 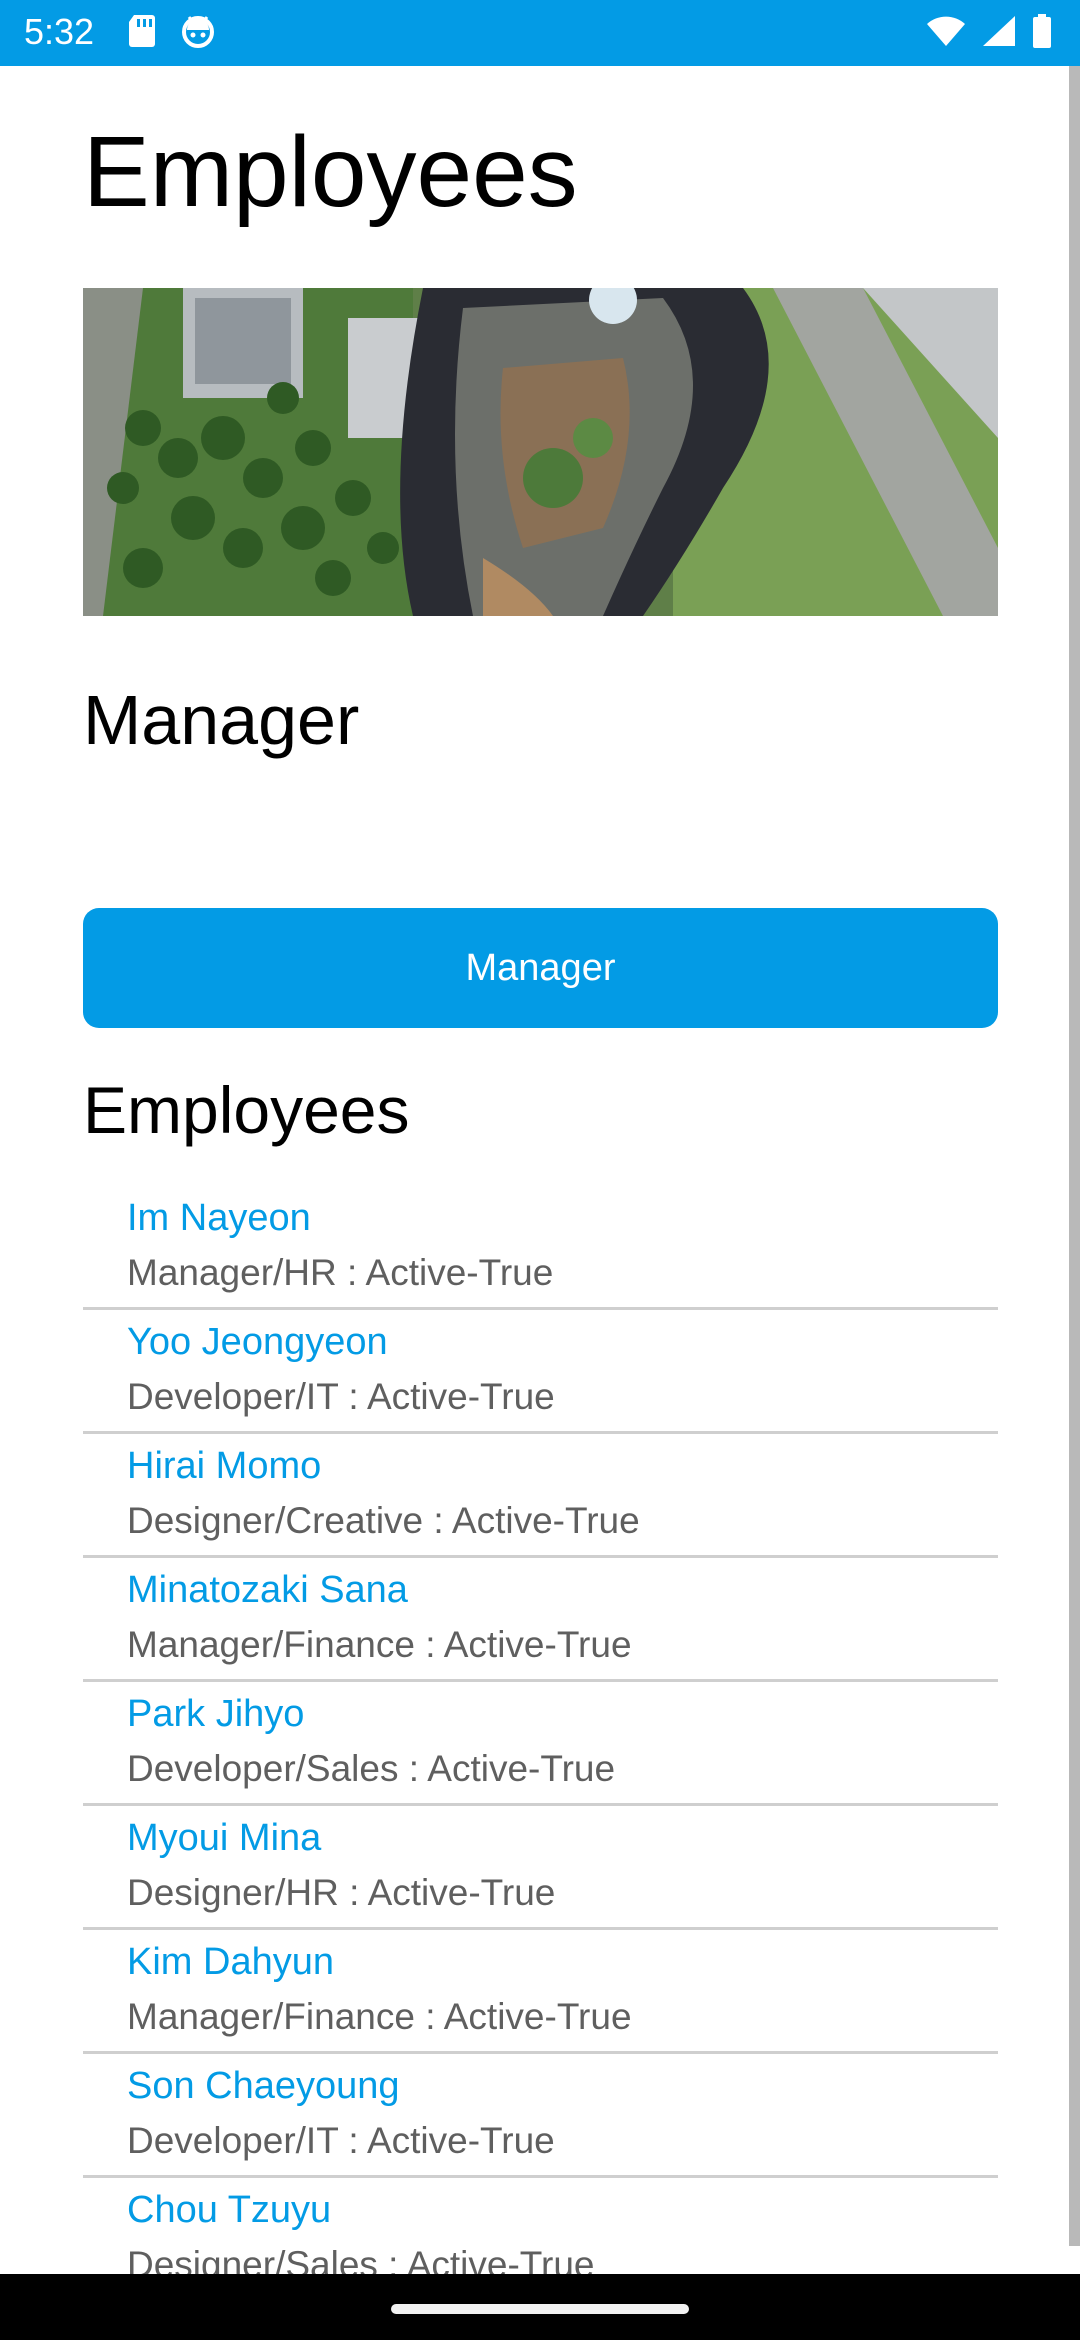 What do you see at coordinates (540, 968) in the screenshot?
I see `manager-button: Manager` at bounding box center [540, 968].